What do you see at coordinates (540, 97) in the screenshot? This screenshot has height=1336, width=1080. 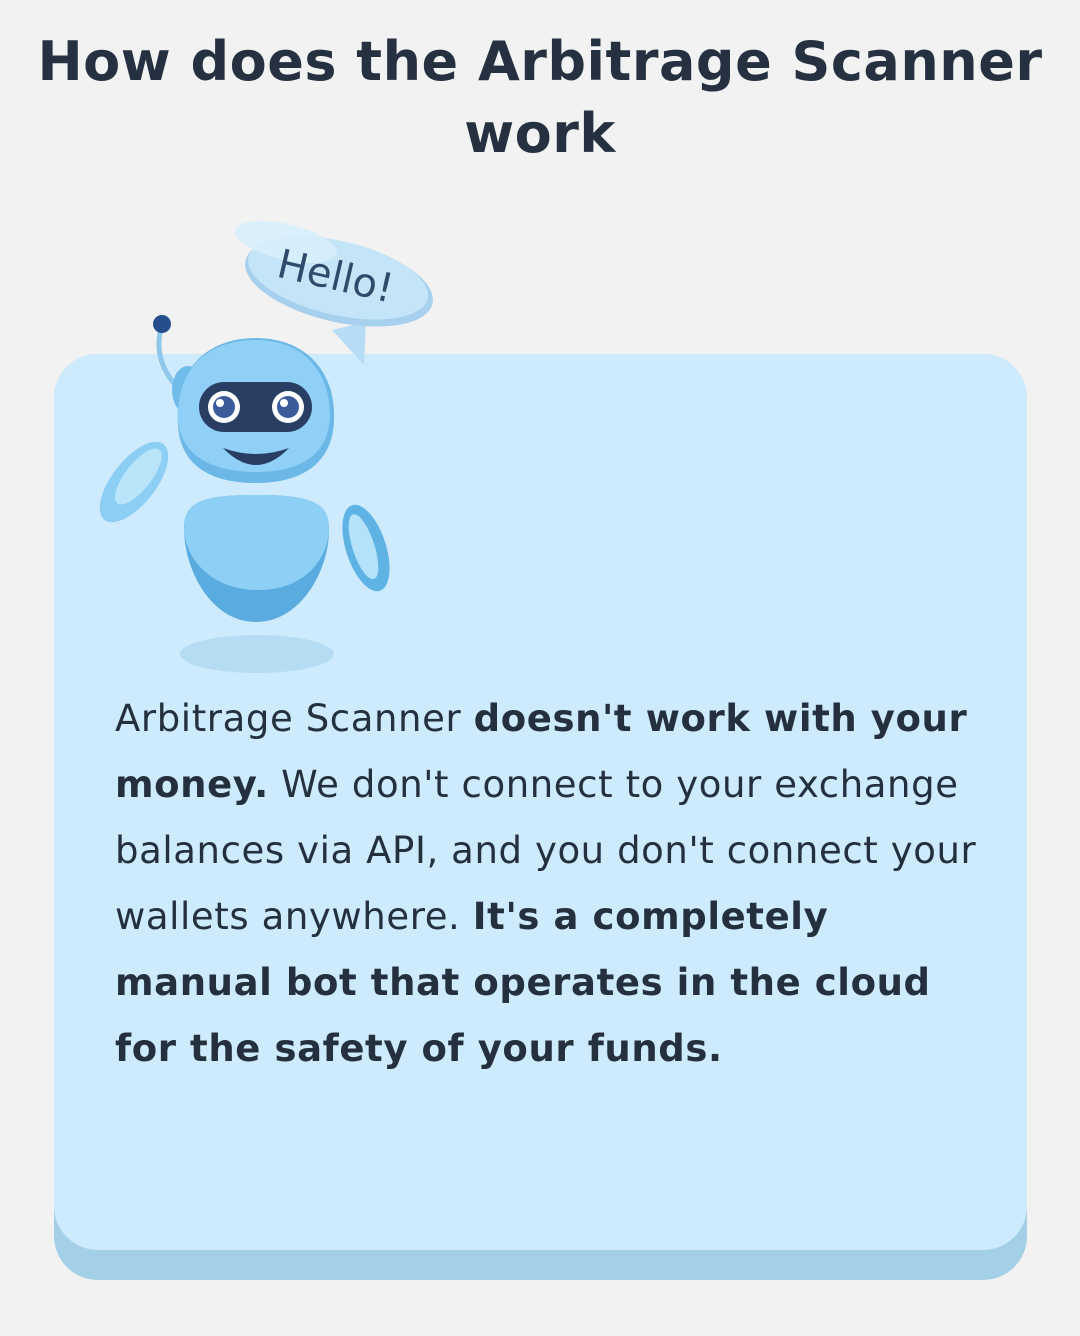 I see `page-title: How does the Arbitrage Scanner work` at bounding box center [540, 97].